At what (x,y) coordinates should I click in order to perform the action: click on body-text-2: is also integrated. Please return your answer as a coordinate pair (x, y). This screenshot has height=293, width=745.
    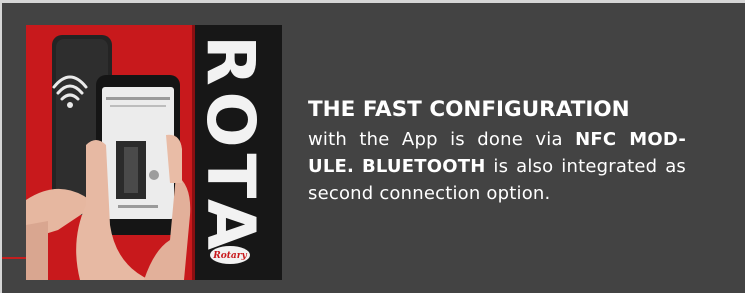
    Looking at the image, I should click on (571, 166).